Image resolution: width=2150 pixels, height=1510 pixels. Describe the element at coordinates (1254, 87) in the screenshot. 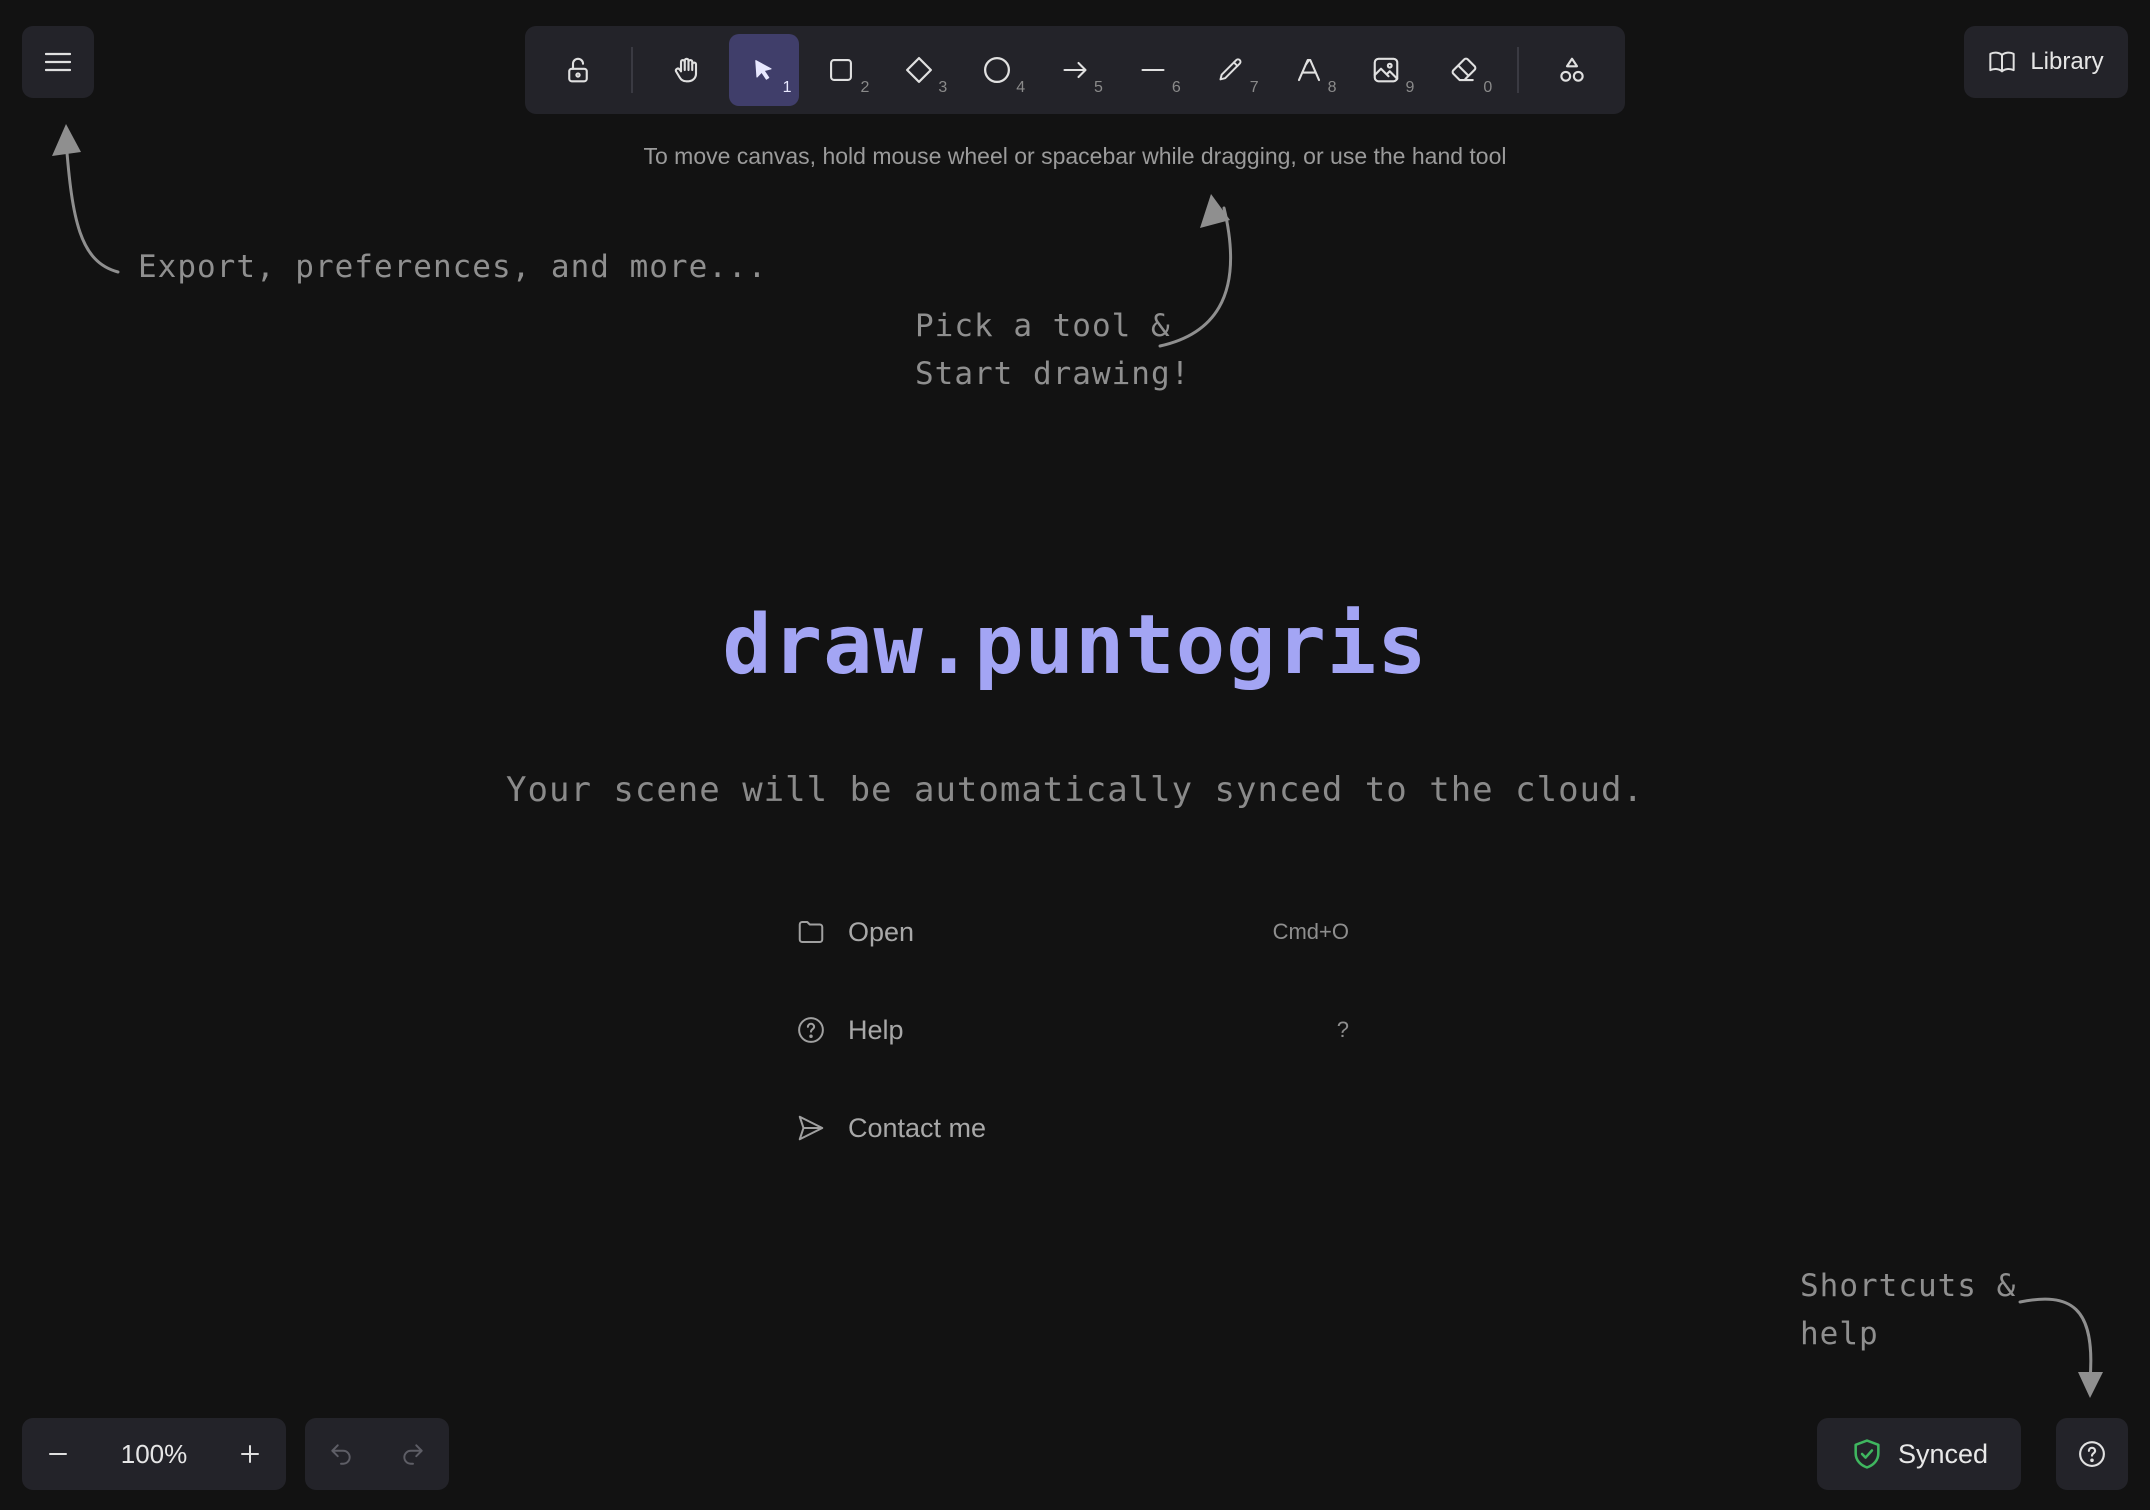

I see `tool-shortcut-key: 7` at that location.